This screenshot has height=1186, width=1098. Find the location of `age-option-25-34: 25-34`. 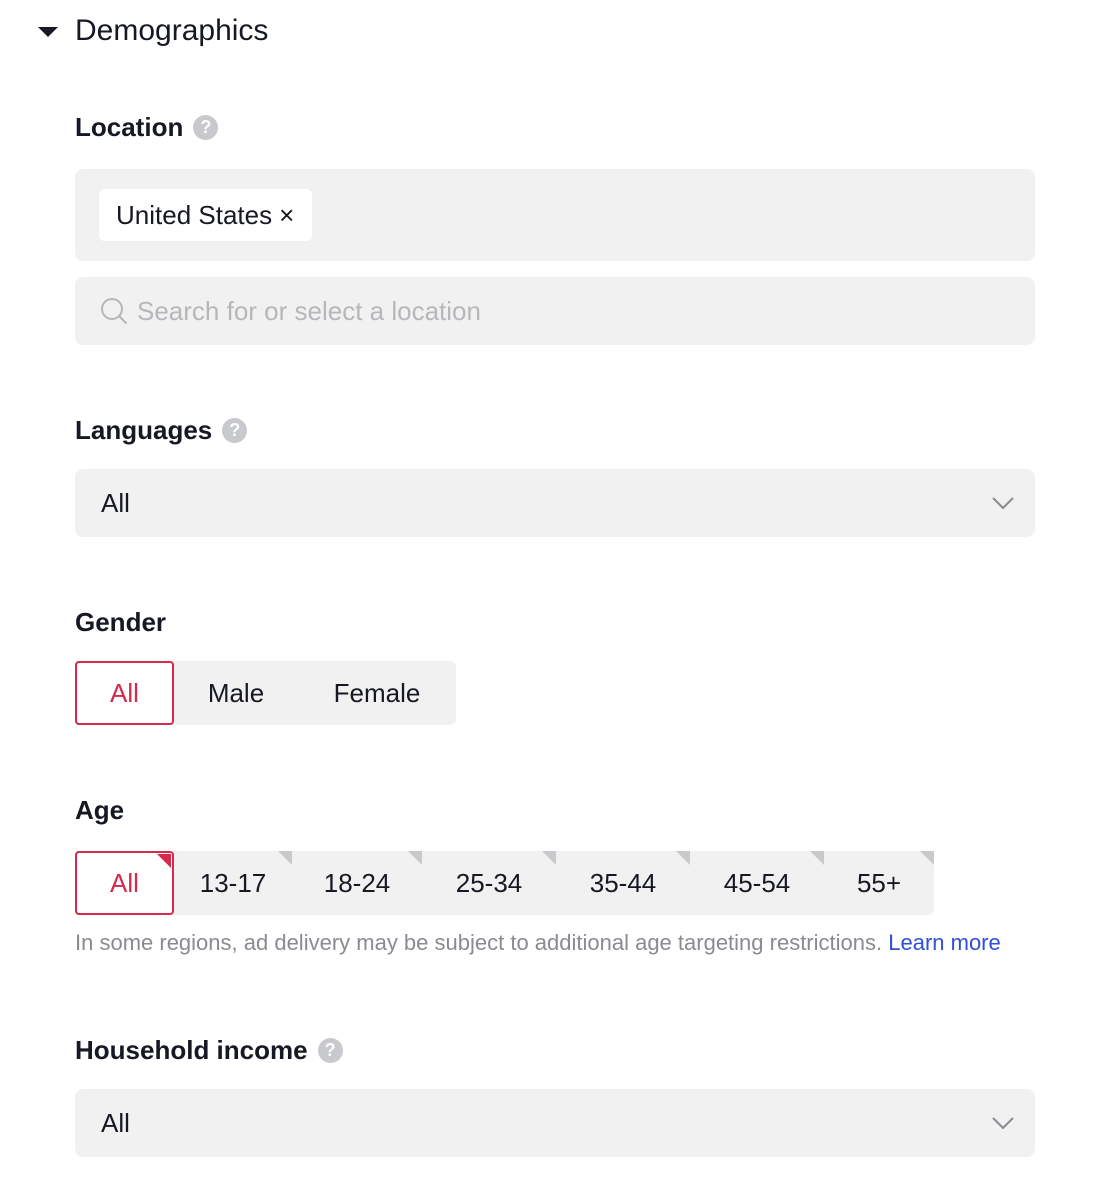

age-option-25-34: 25-34 is located at coordinates (489, 883).